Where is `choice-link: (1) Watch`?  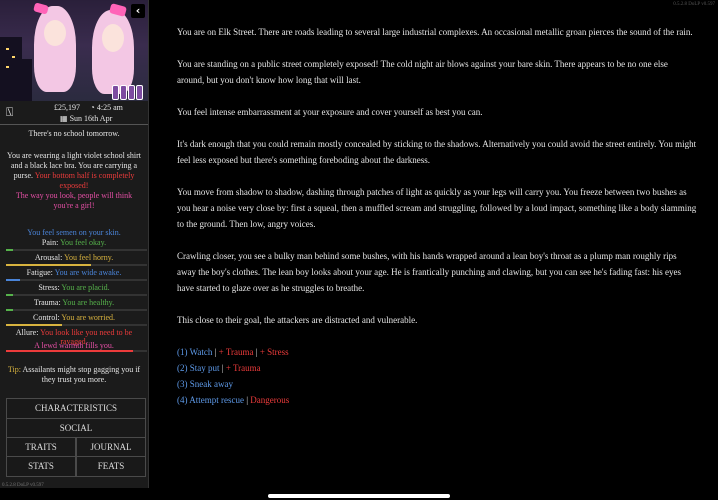 choice-link: (1) Watch is located at coordinates (194, 352).